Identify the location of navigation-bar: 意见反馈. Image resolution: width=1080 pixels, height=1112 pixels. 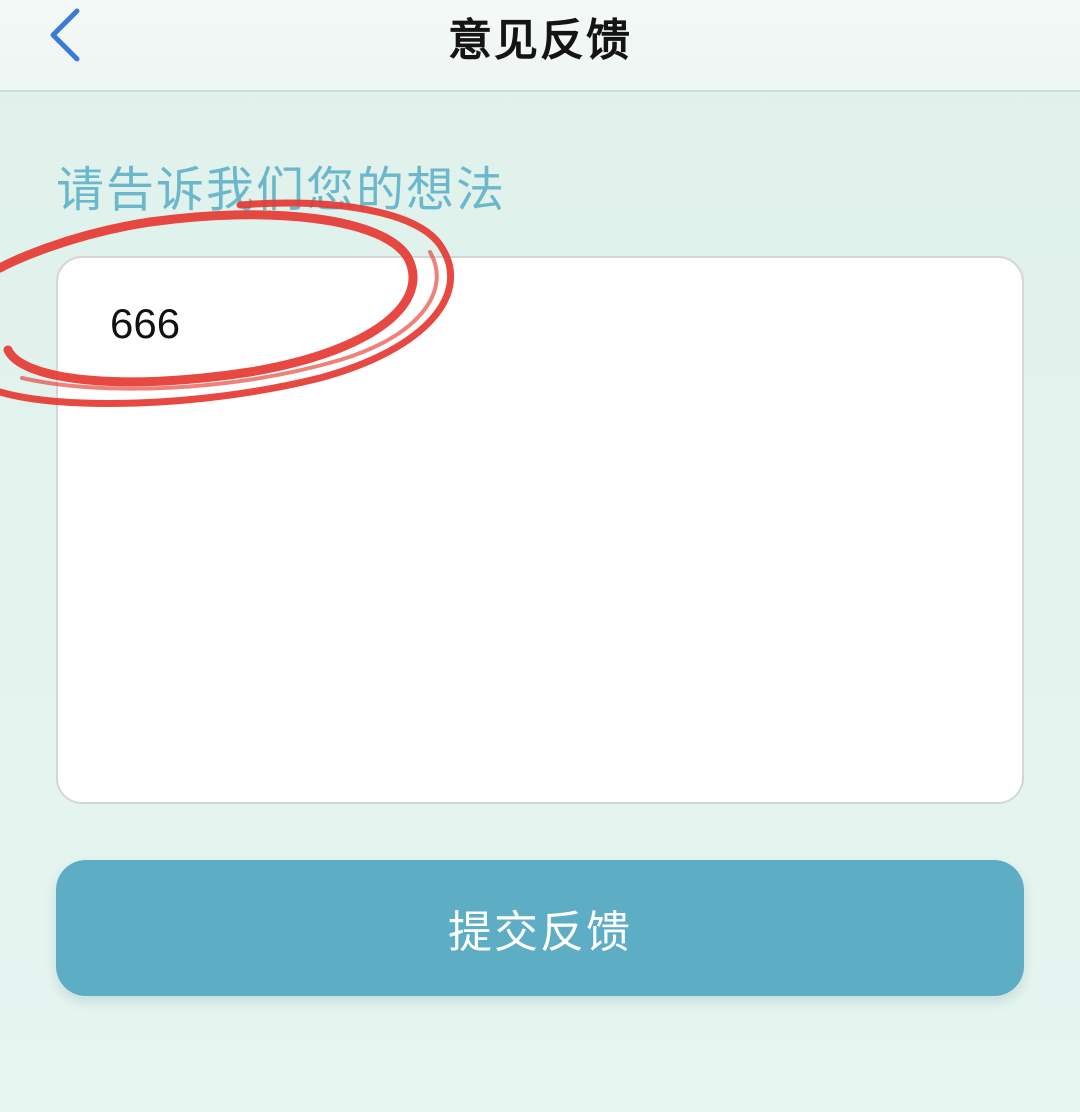
(540, 46).